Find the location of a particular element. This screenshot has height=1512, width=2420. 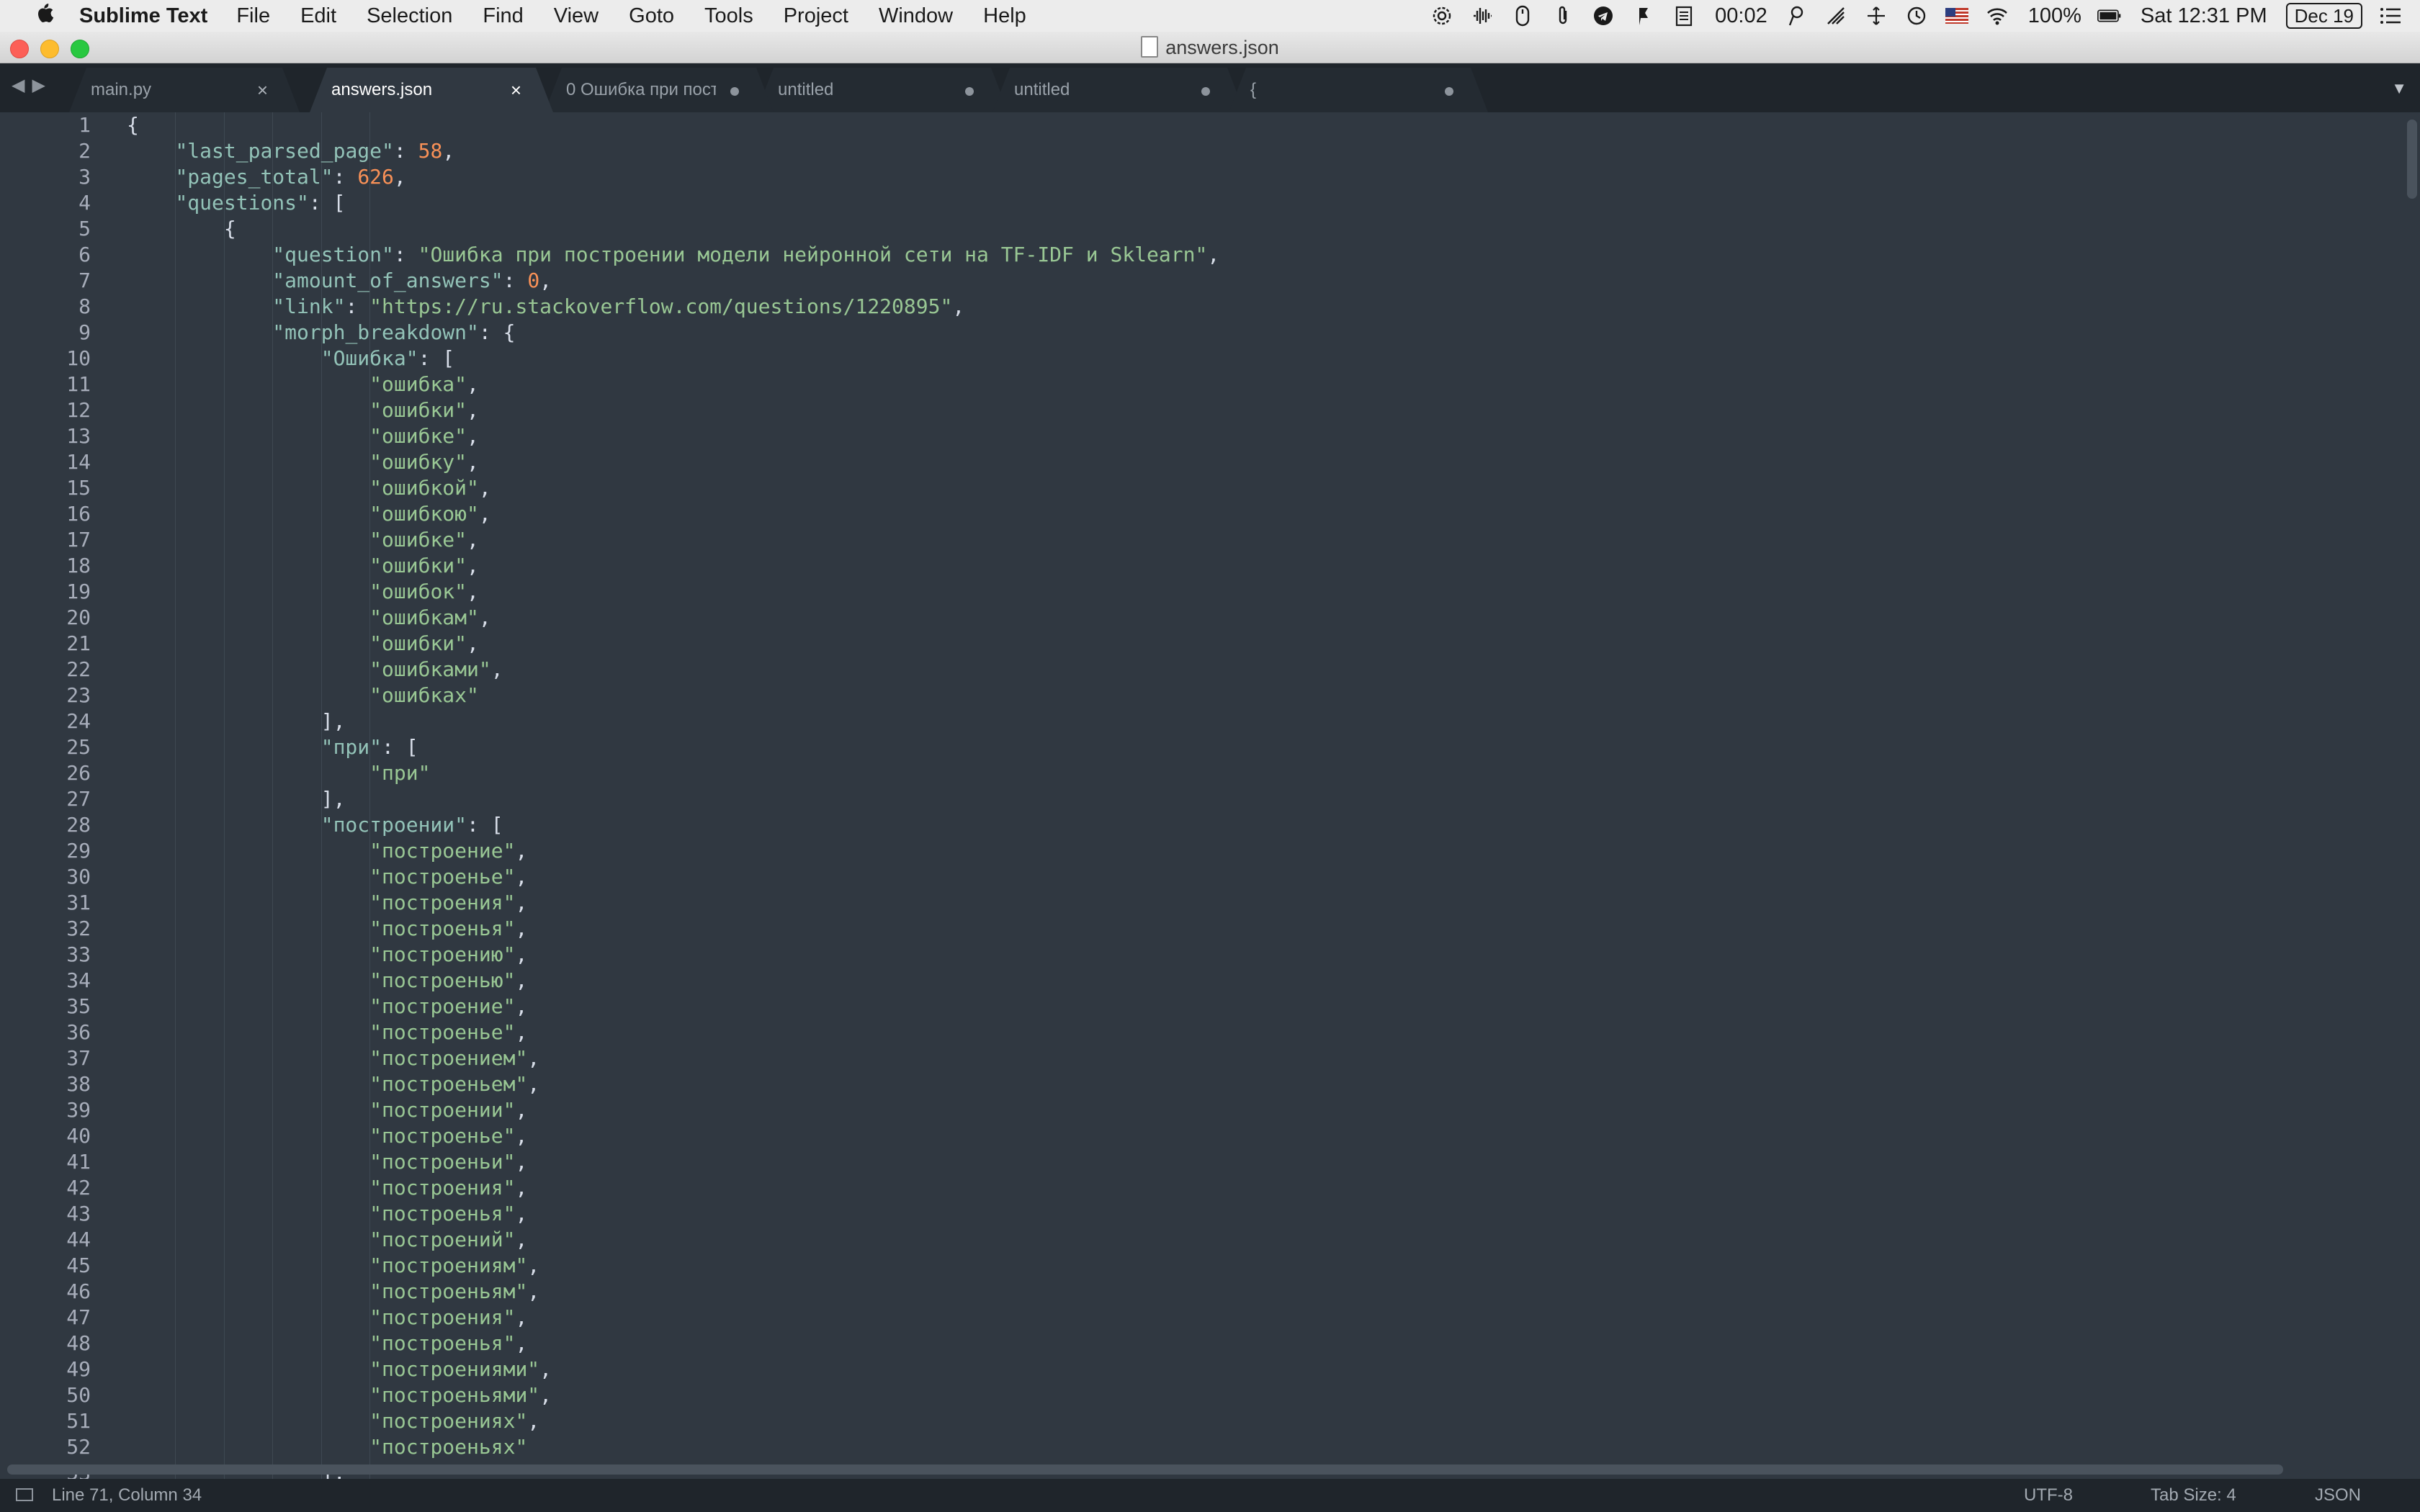

code-line: "ошибок", is located at coordinates (673, 592).